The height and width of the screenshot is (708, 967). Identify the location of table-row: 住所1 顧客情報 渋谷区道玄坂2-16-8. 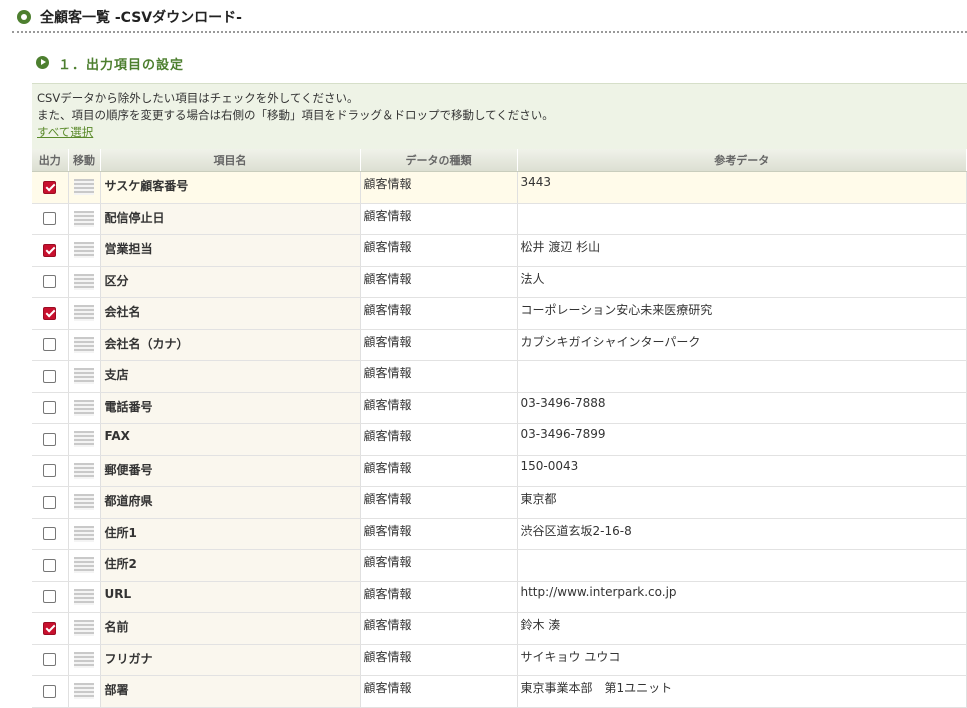
(499, 534).